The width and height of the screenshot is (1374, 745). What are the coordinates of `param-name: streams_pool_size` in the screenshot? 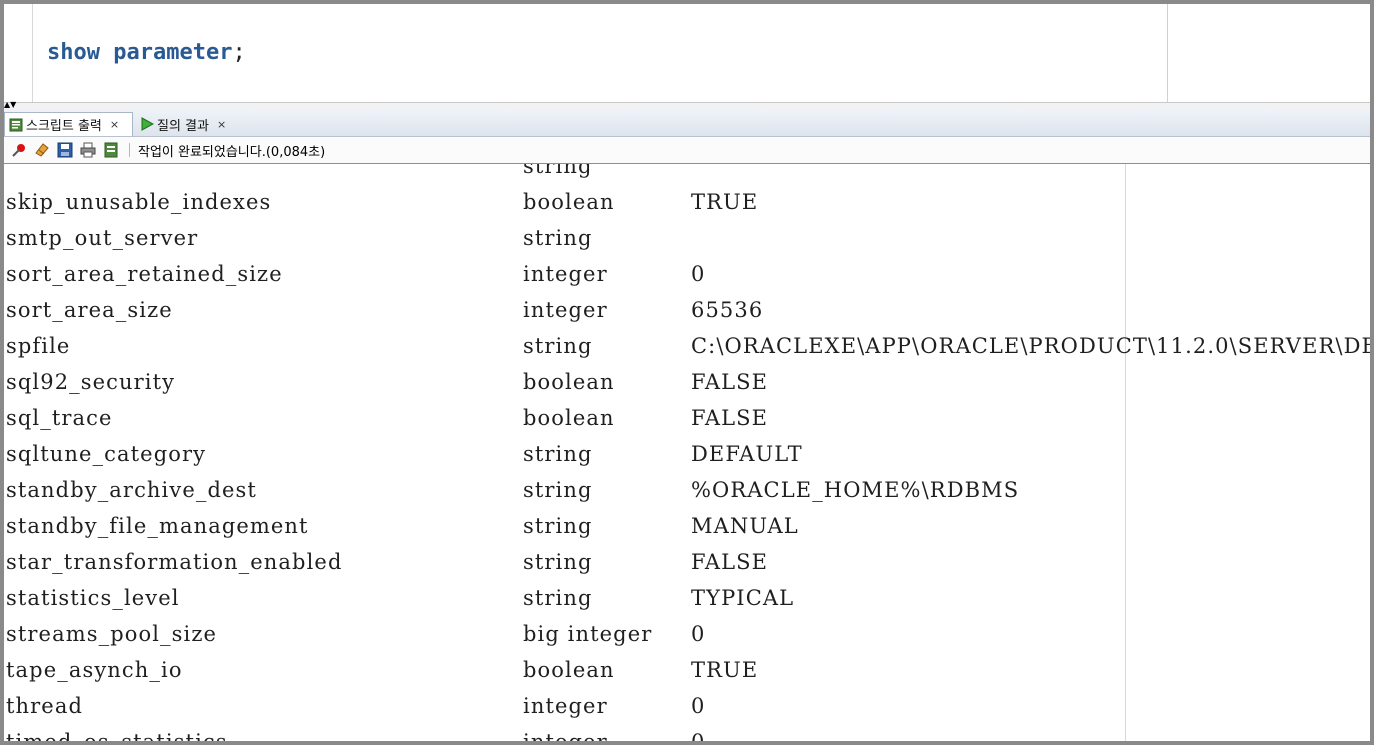 It's located at (112, 634).